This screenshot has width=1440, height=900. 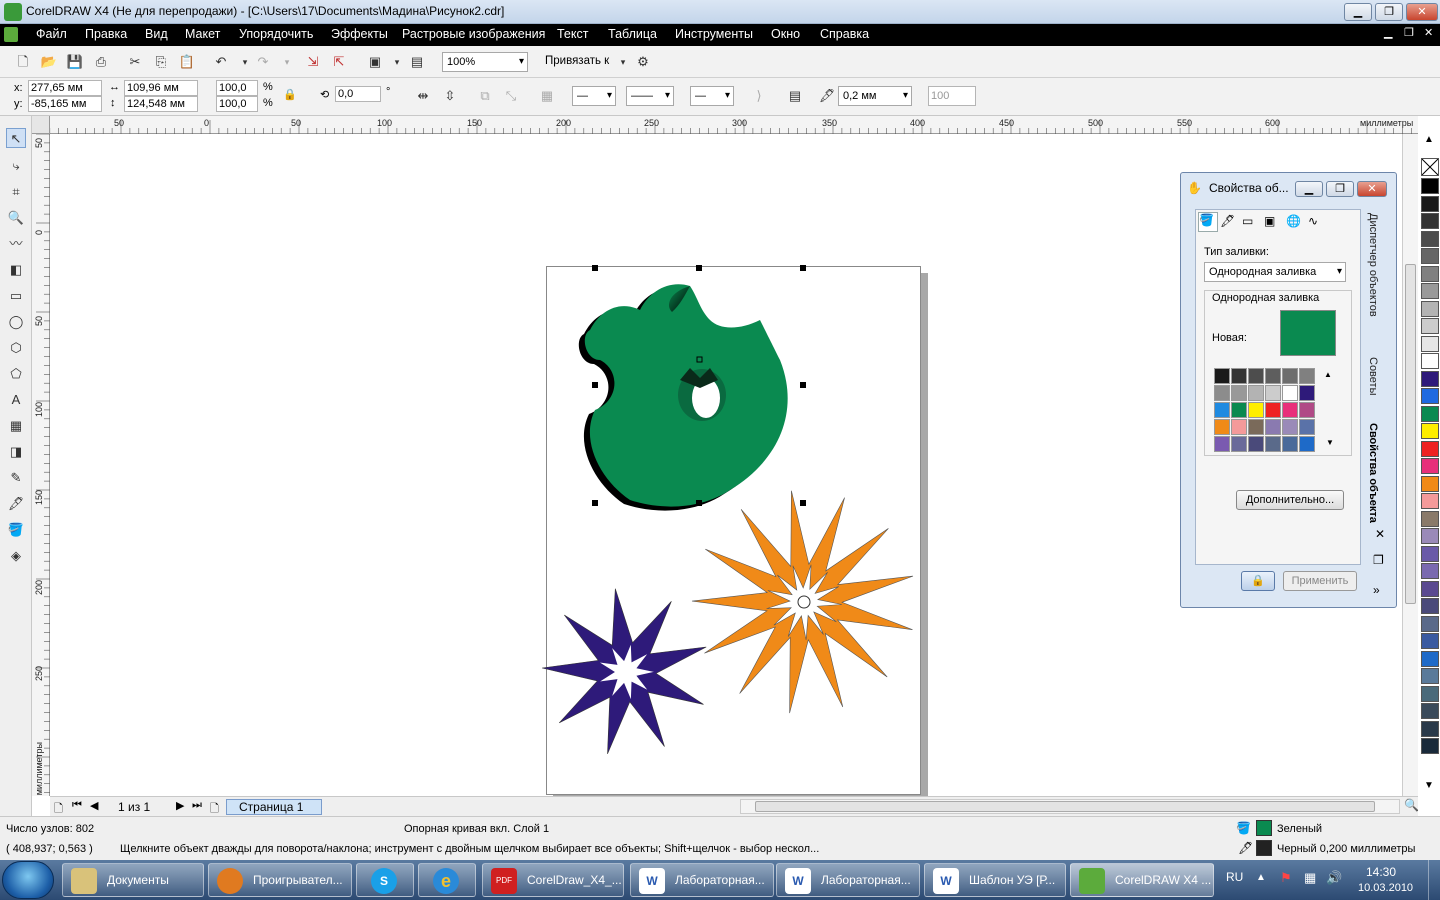 What do you see at coordinates (16, 218) in the screenshot?
I see `zoom-tool-icon: 🔍` at bounding box center [16, 218].